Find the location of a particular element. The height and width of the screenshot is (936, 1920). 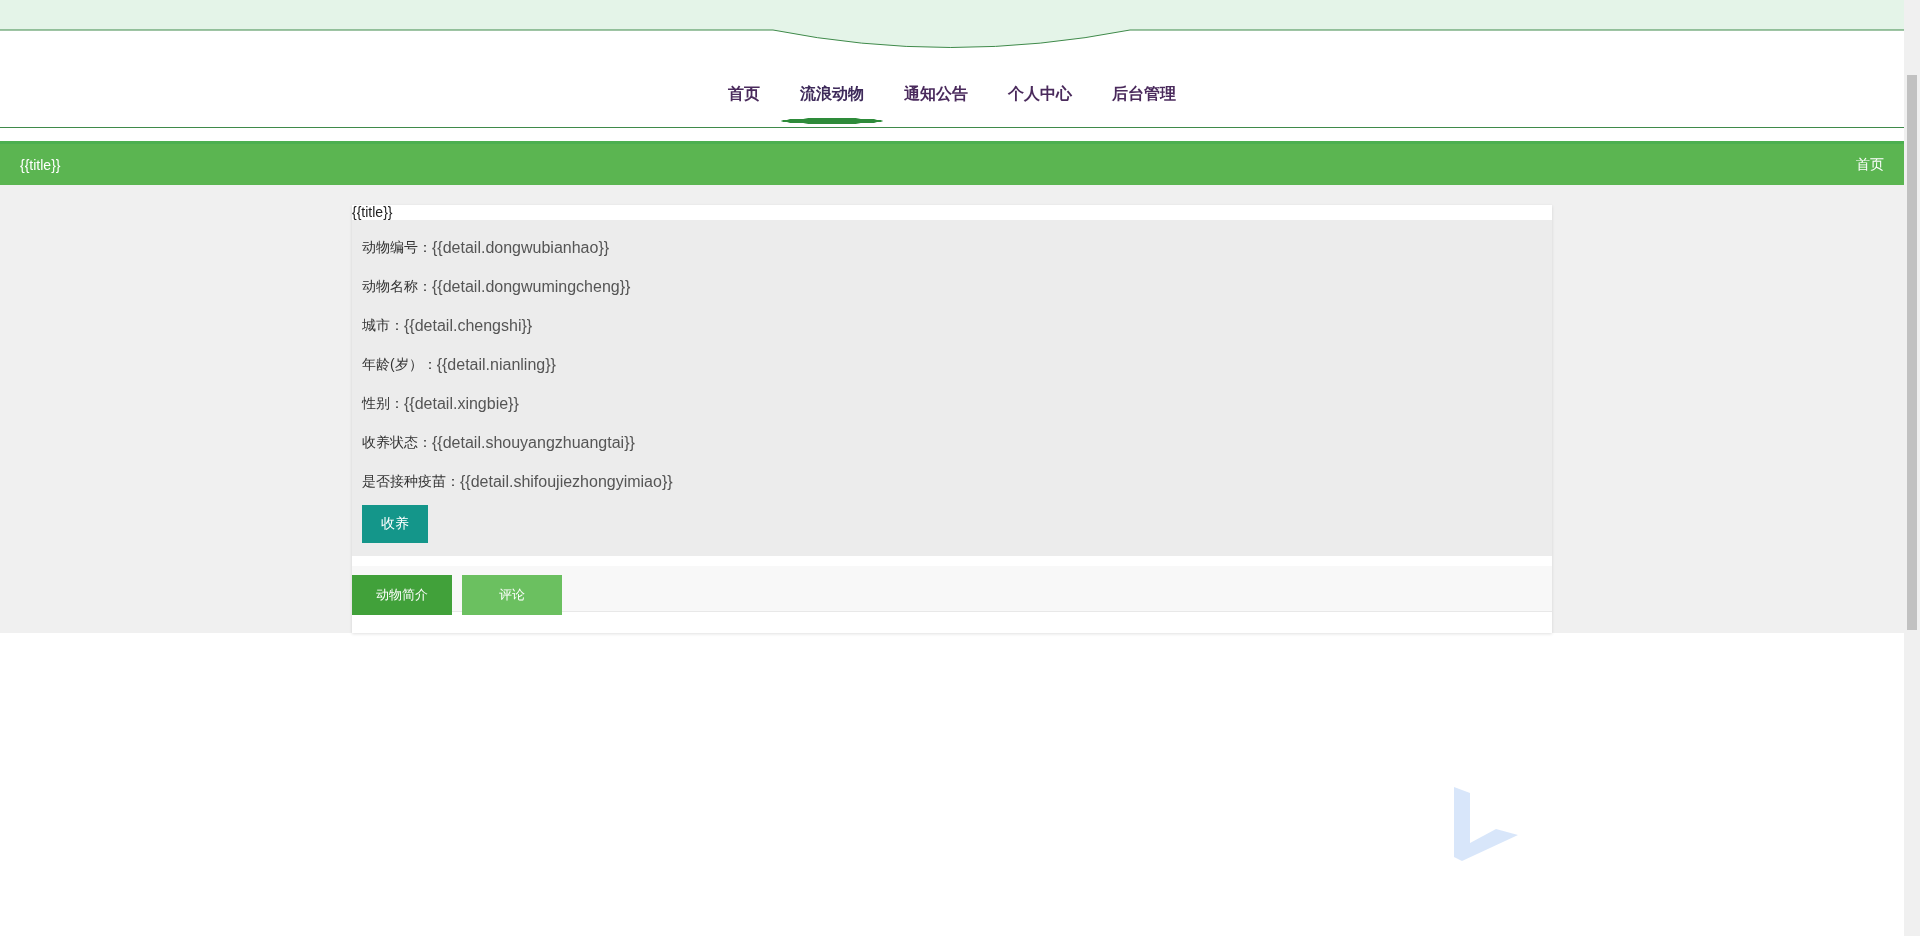

field-label: 性别： is located at coordinates (383, 403).